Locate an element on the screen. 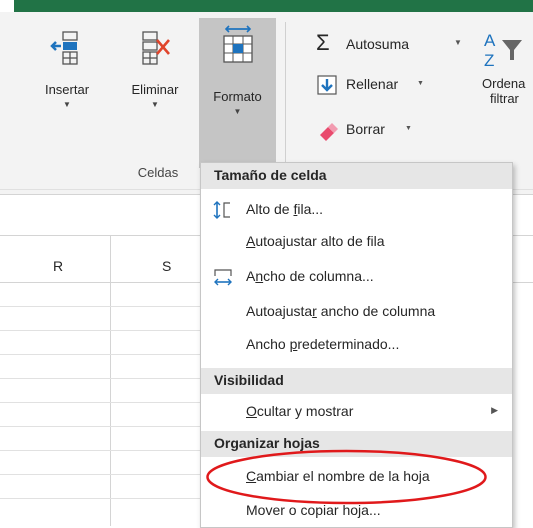  formato-button: Formato ▼ is located at coordinates (237, 93).